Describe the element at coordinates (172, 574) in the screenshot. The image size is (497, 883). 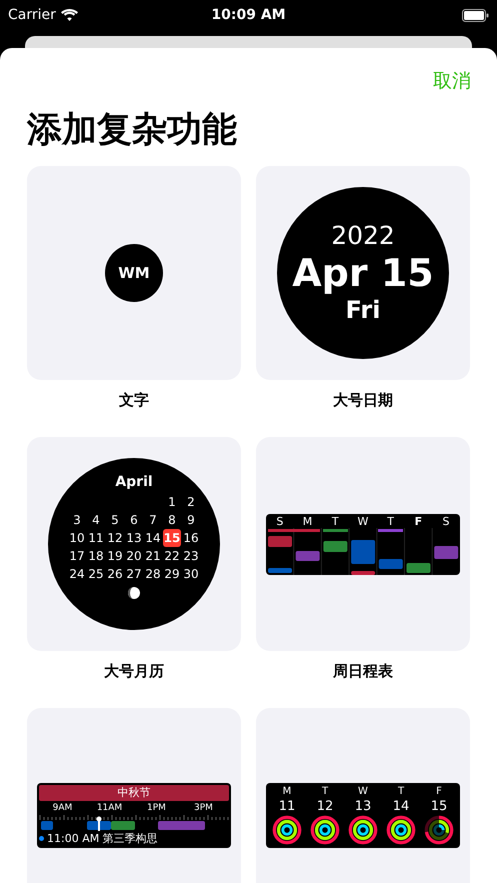
I see `calendar-day: 29` at that location.